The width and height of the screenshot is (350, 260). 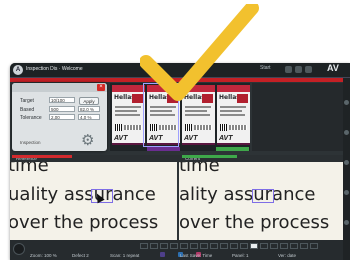 What do you see at coordinates (247, 194) in the screenshot?
I see `zoom-text-line: ality assurance` at bounding box center [247, 194].